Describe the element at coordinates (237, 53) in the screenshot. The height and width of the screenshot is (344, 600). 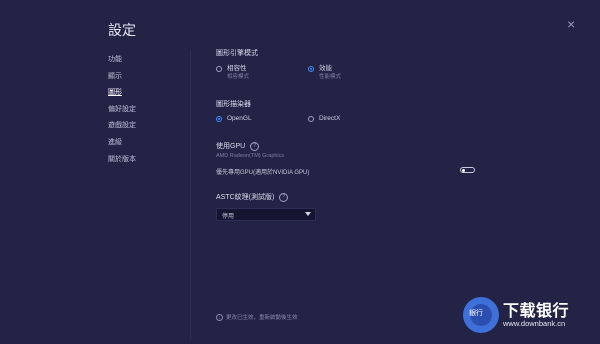
I see `graphics-engine-title: 圖形引擎模式` at that location.